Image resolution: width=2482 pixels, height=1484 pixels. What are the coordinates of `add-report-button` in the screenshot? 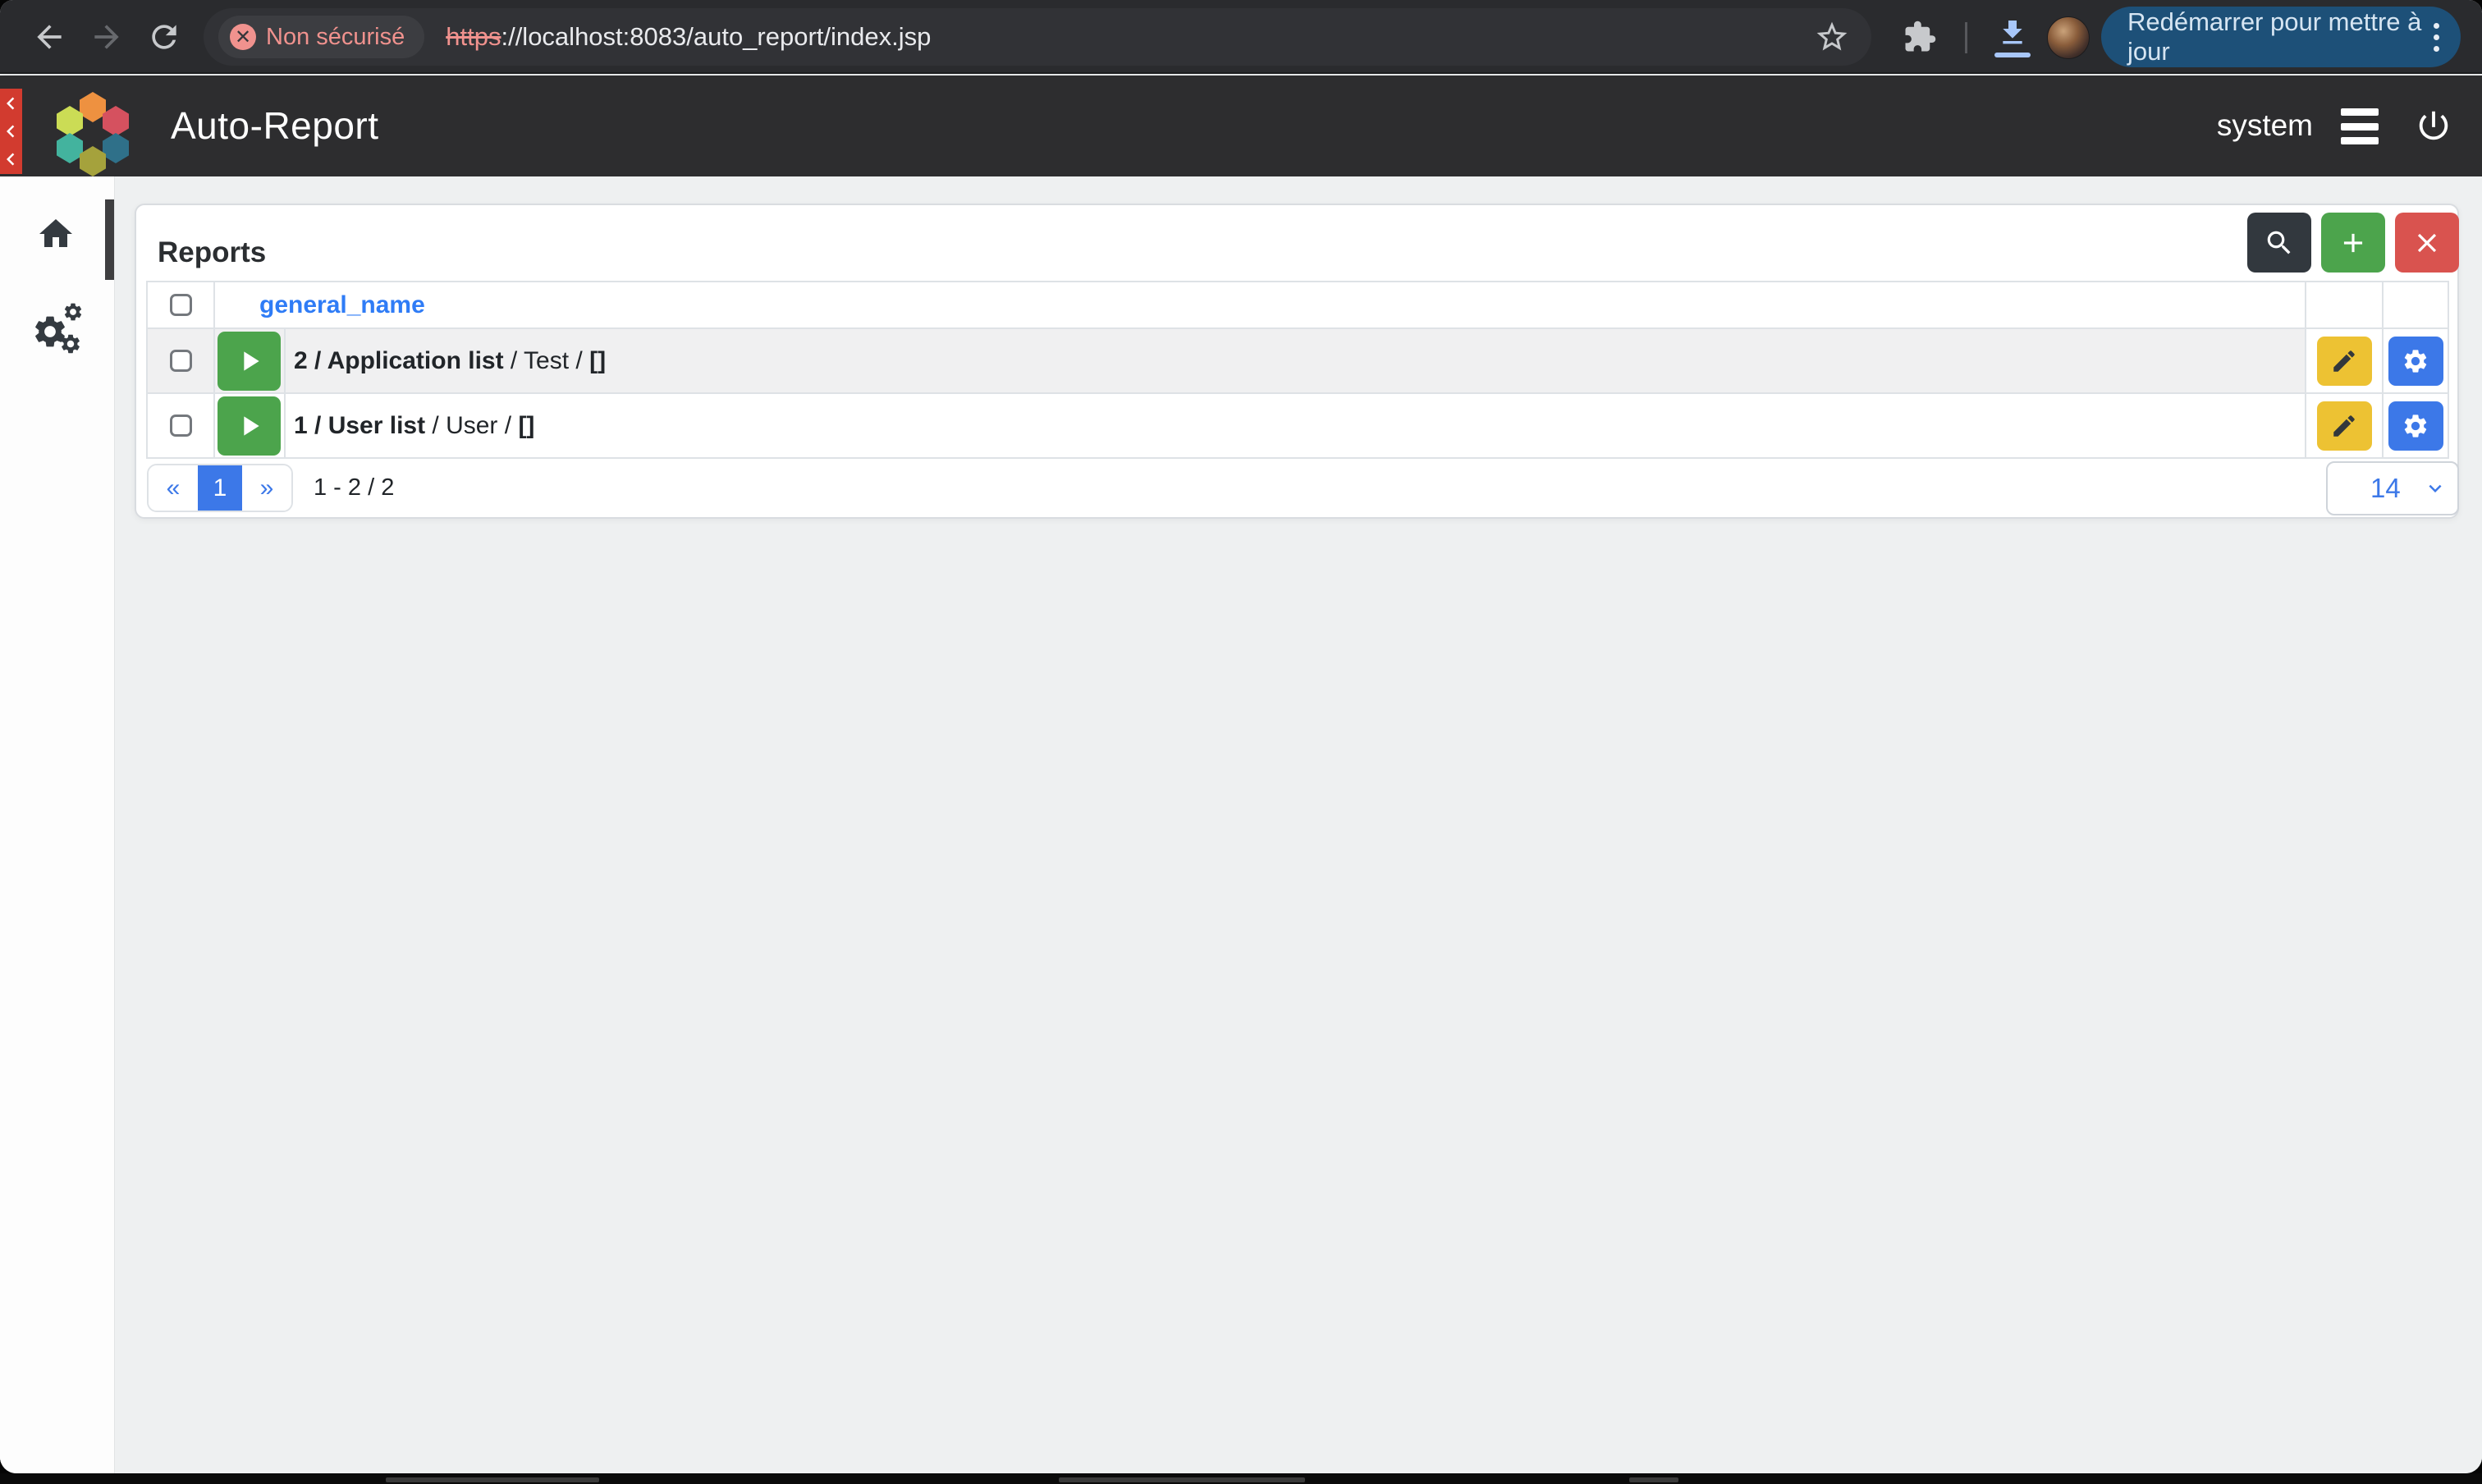 It's located at (2353, 243).